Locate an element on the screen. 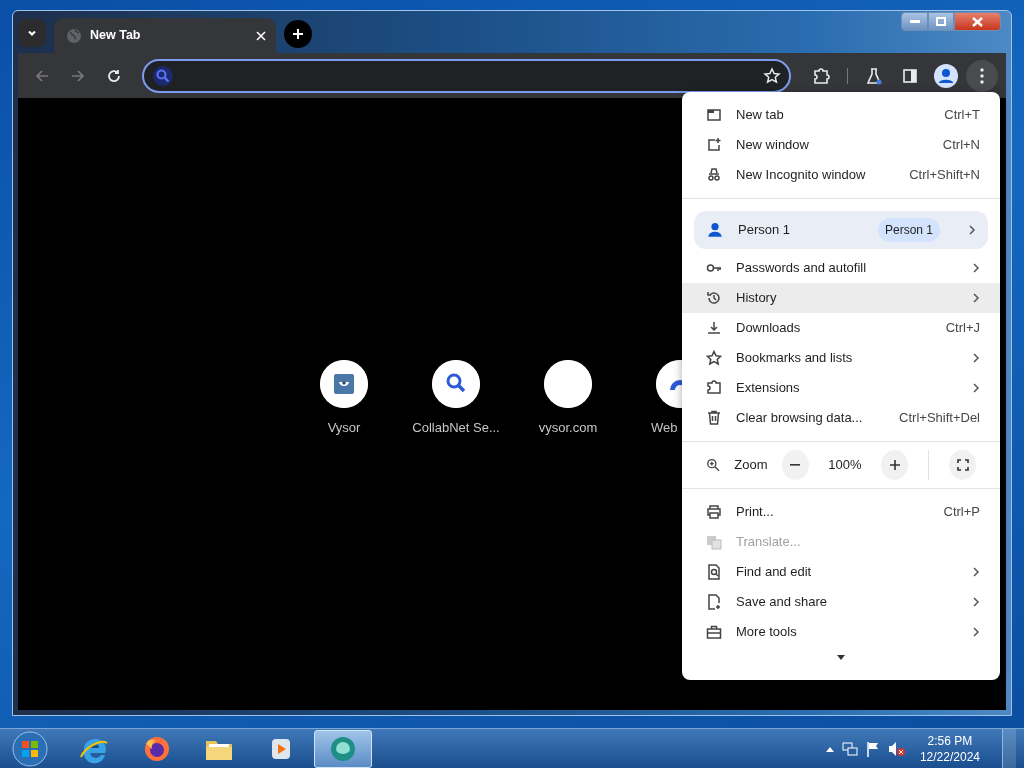 The image size is (1024, 768). network-icon is located at coordinates (849, 748).